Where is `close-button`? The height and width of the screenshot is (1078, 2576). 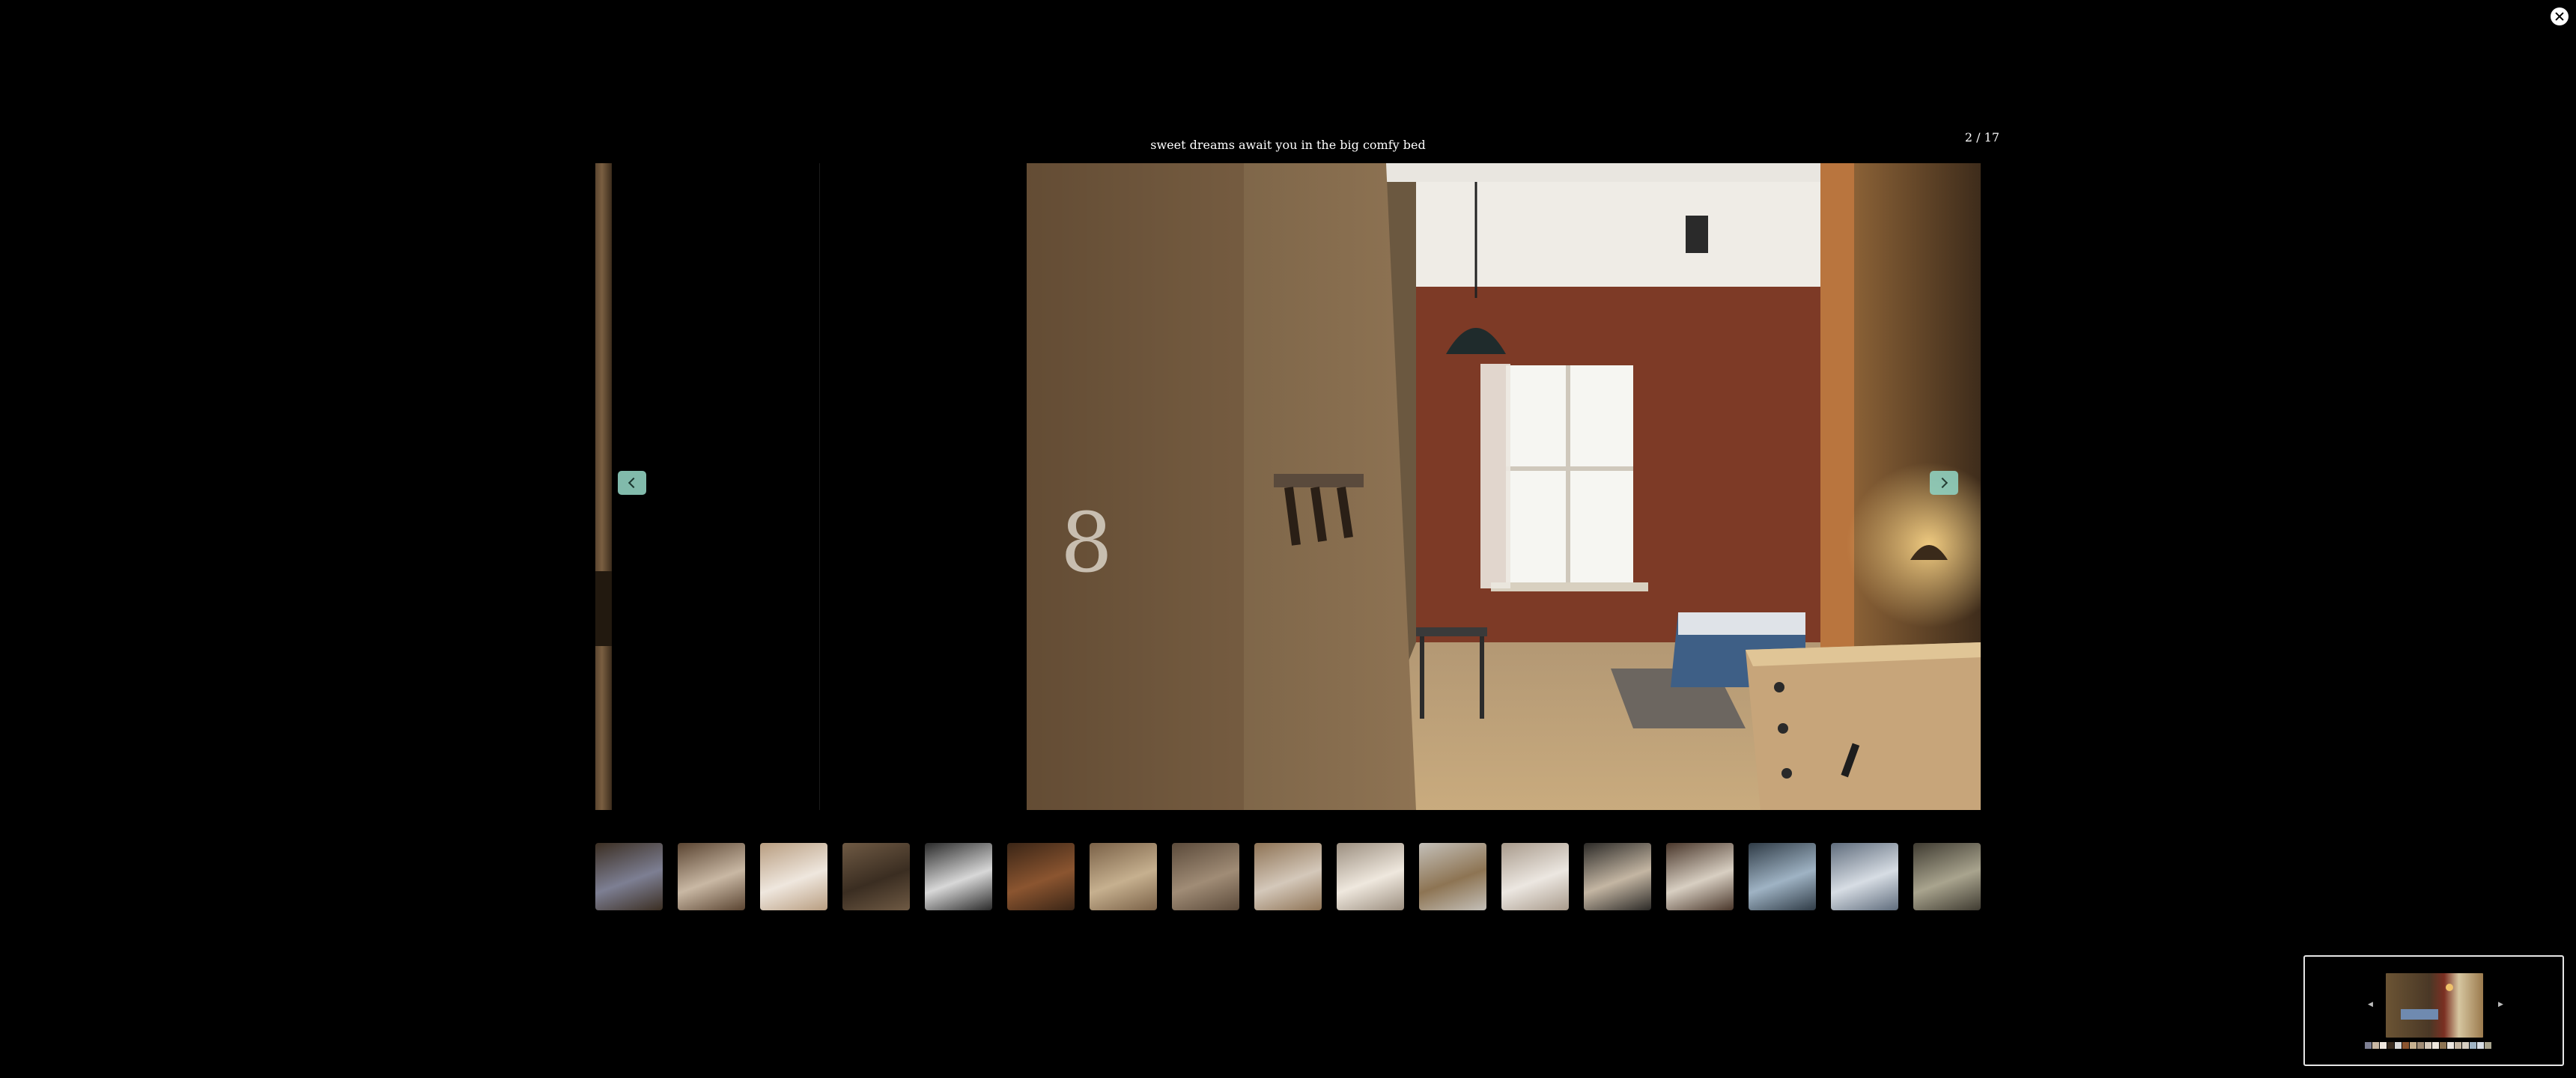 close-button is located at coordinates (2560, 16).